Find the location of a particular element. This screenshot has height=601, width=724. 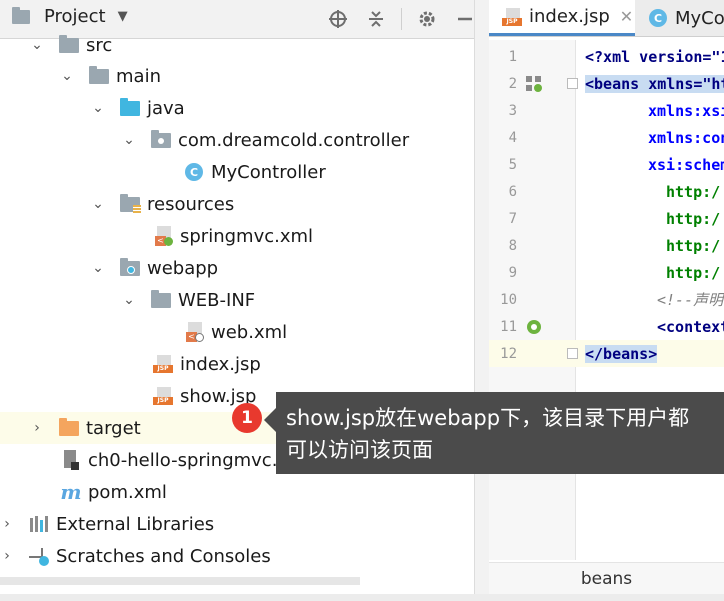

spring-xml-icon: < is located at coordinates (163, 236).